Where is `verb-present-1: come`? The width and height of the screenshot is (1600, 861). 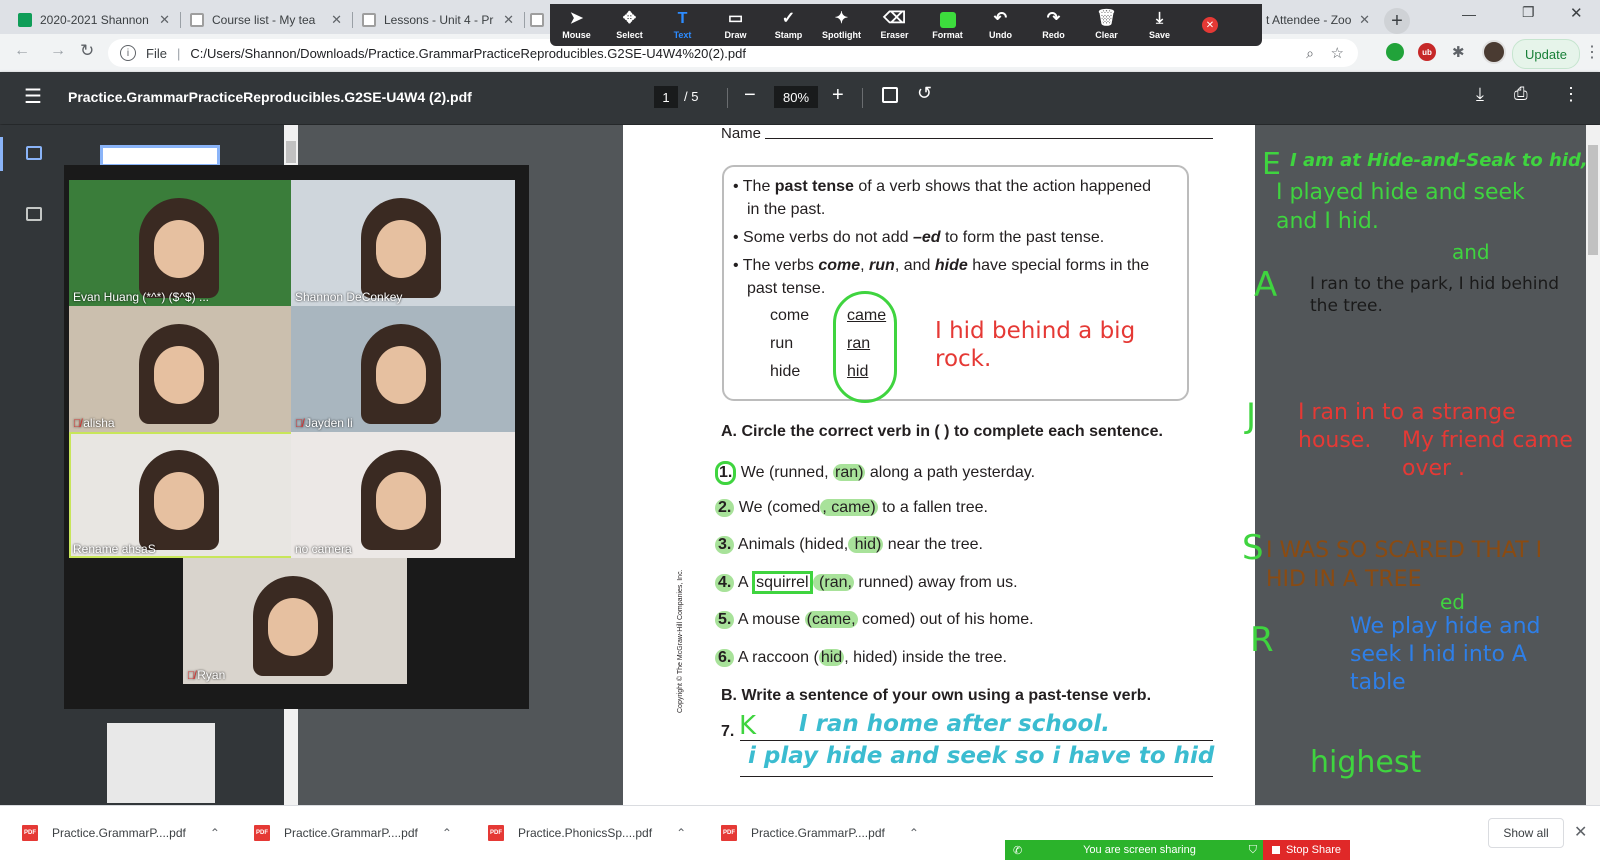 verb-present-1: come is located at coordinates (790, 315).